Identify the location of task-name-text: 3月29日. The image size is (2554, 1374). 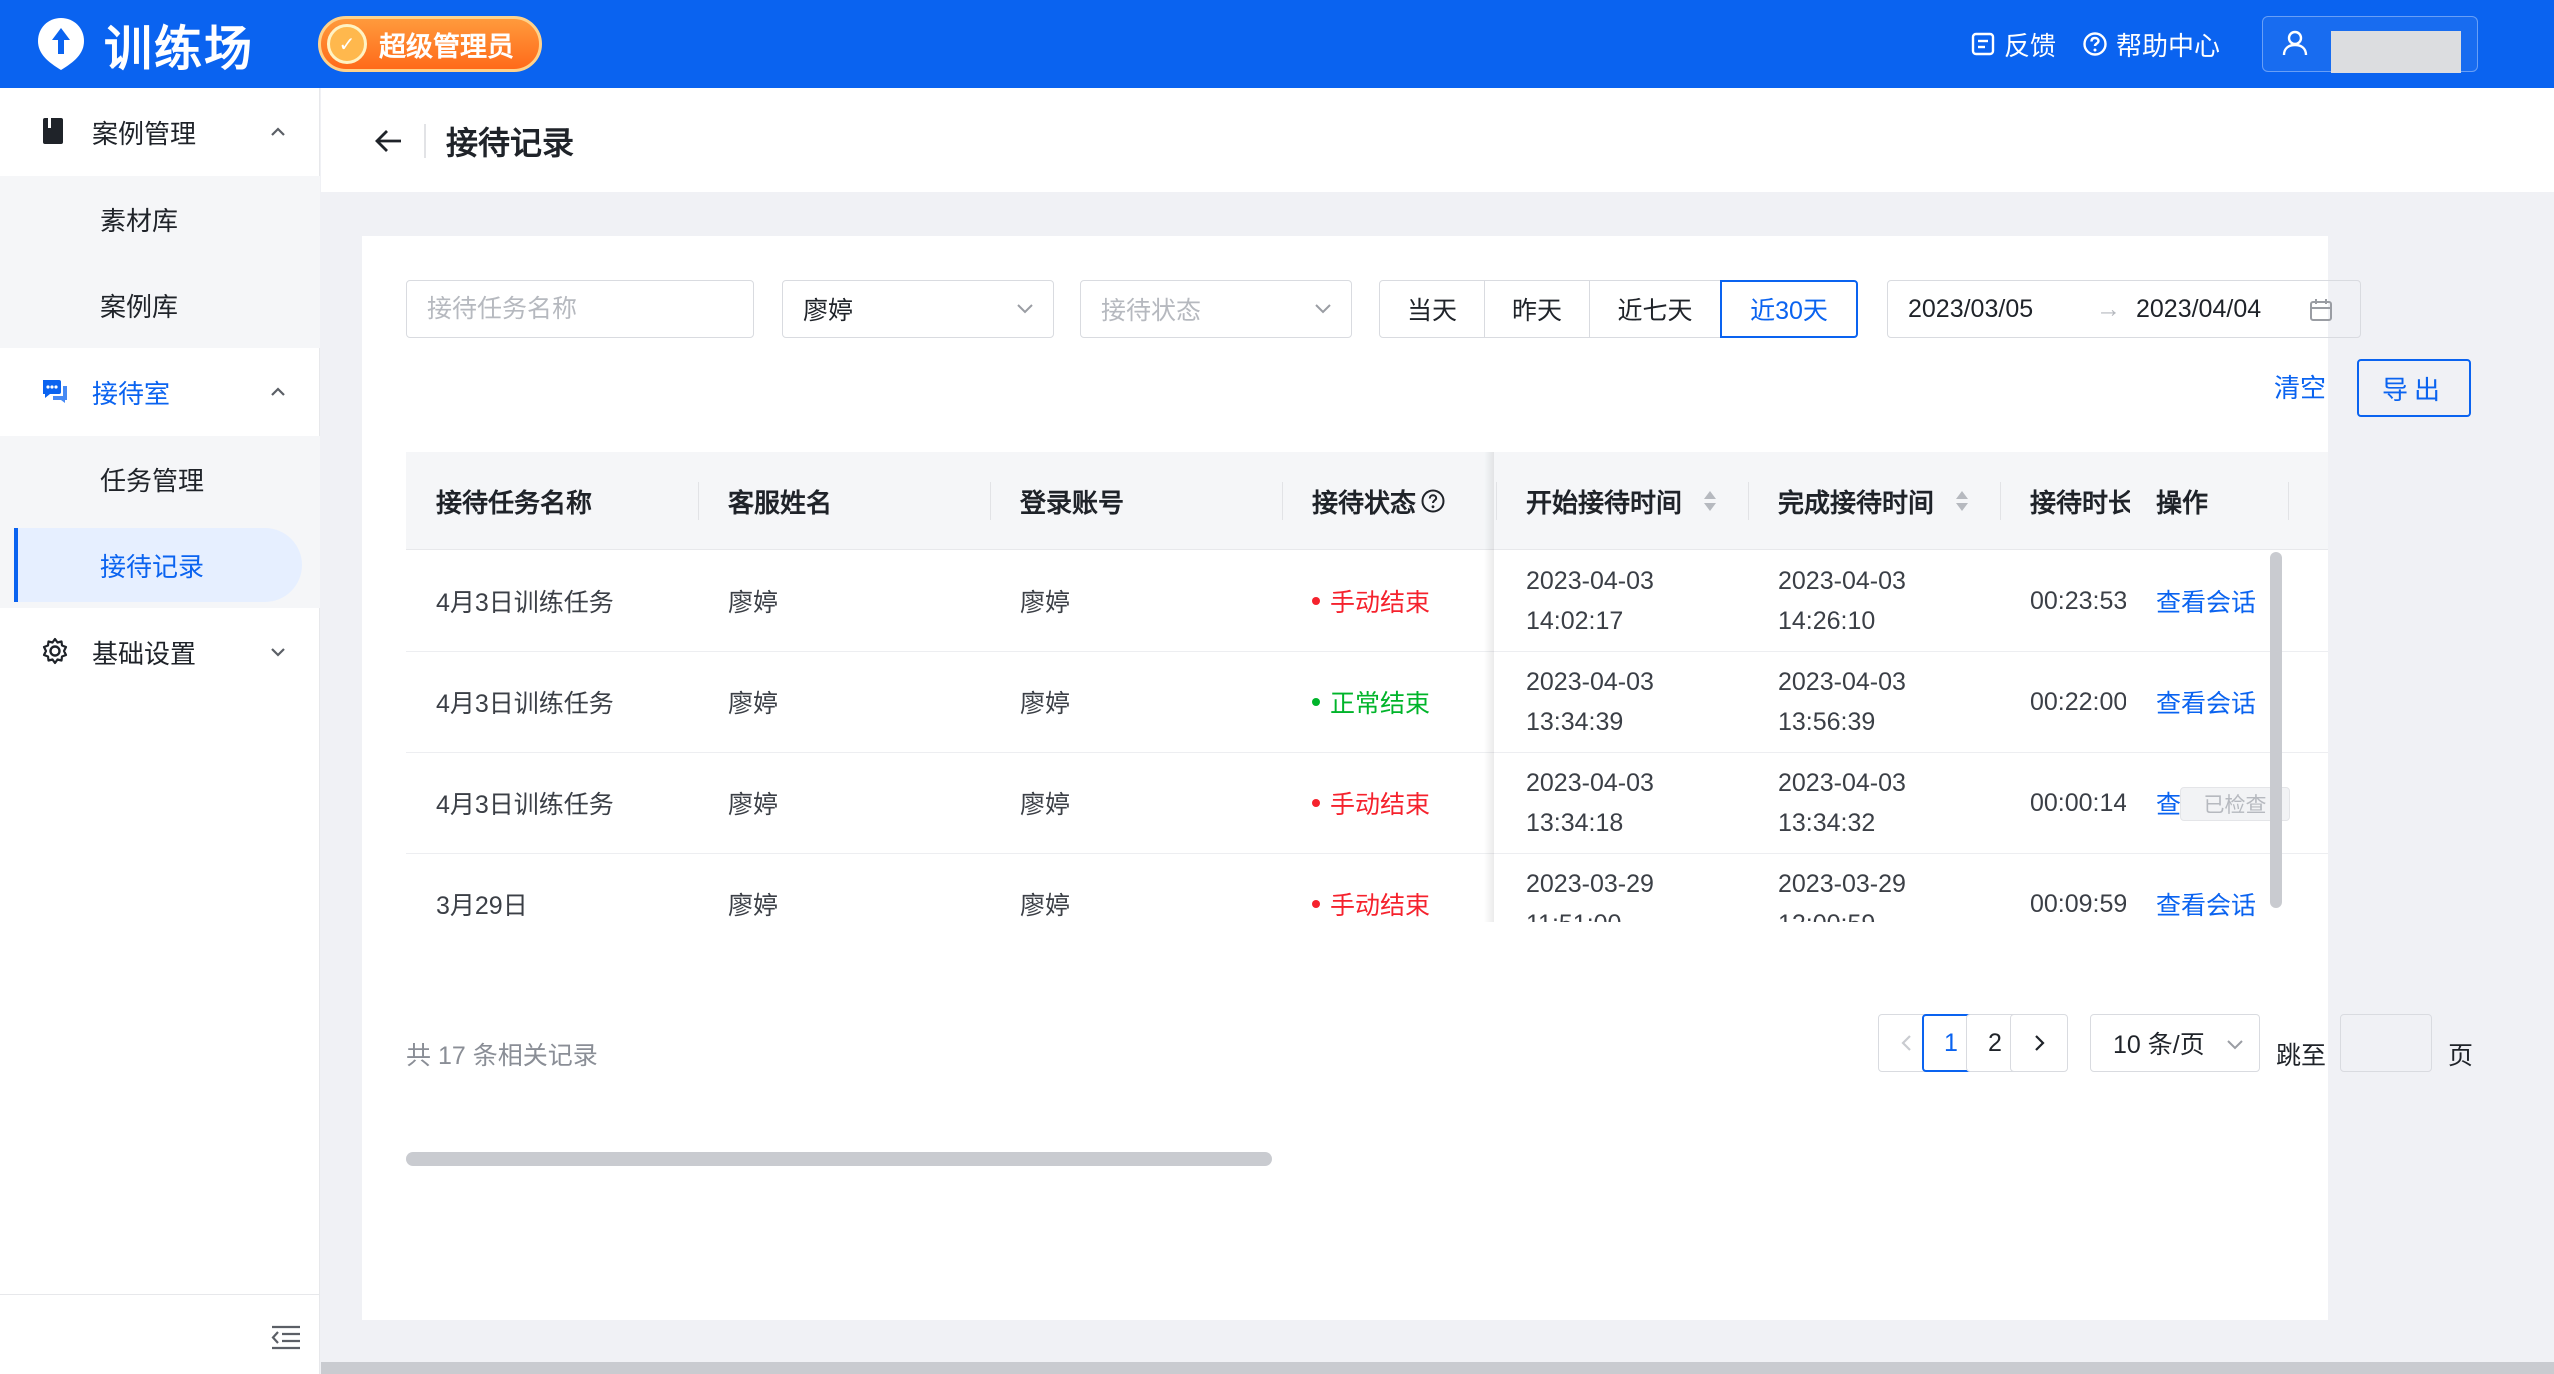
(482, 906).